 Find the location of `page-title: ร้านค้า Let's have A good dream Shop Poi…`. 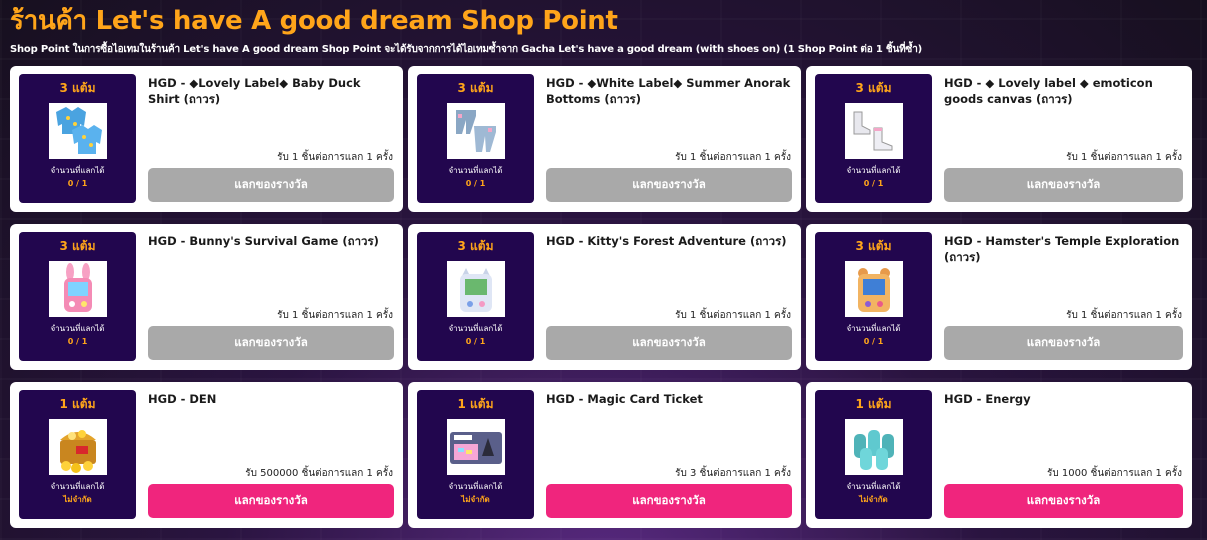

page-title: ร้านค้า Let's have A good dream Shop Poi… is located at coordinates (314, 21).